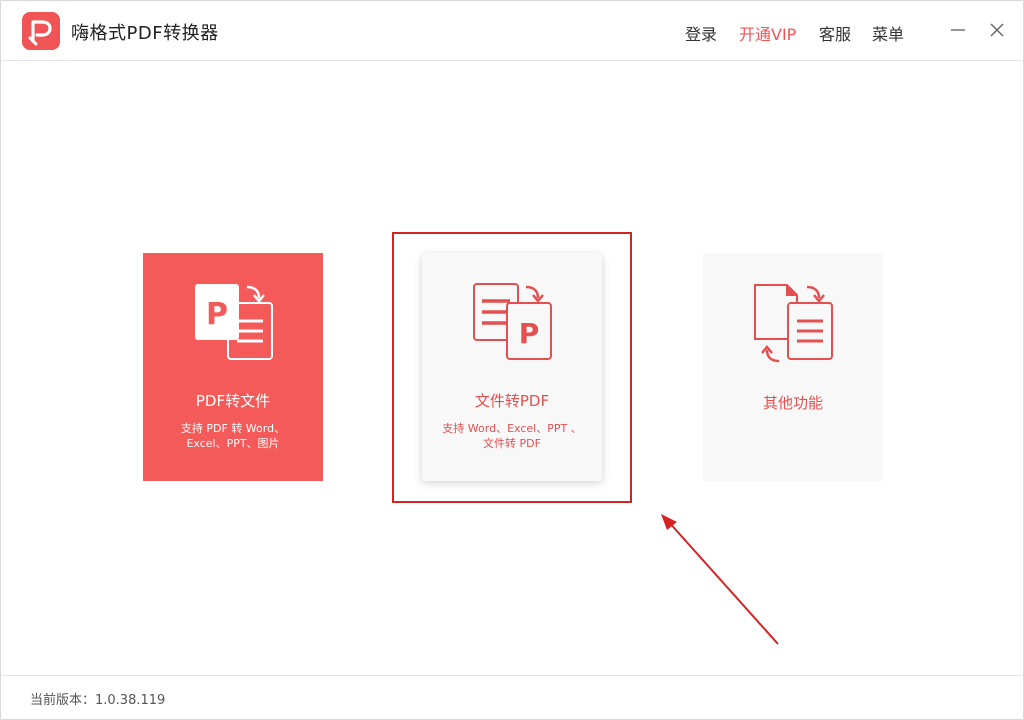 The width and height of the screenshot is (1024, 720). Describe the element at coordinates (41, 31) in the screenshot. I see `pdf-logo-icon` at that location.